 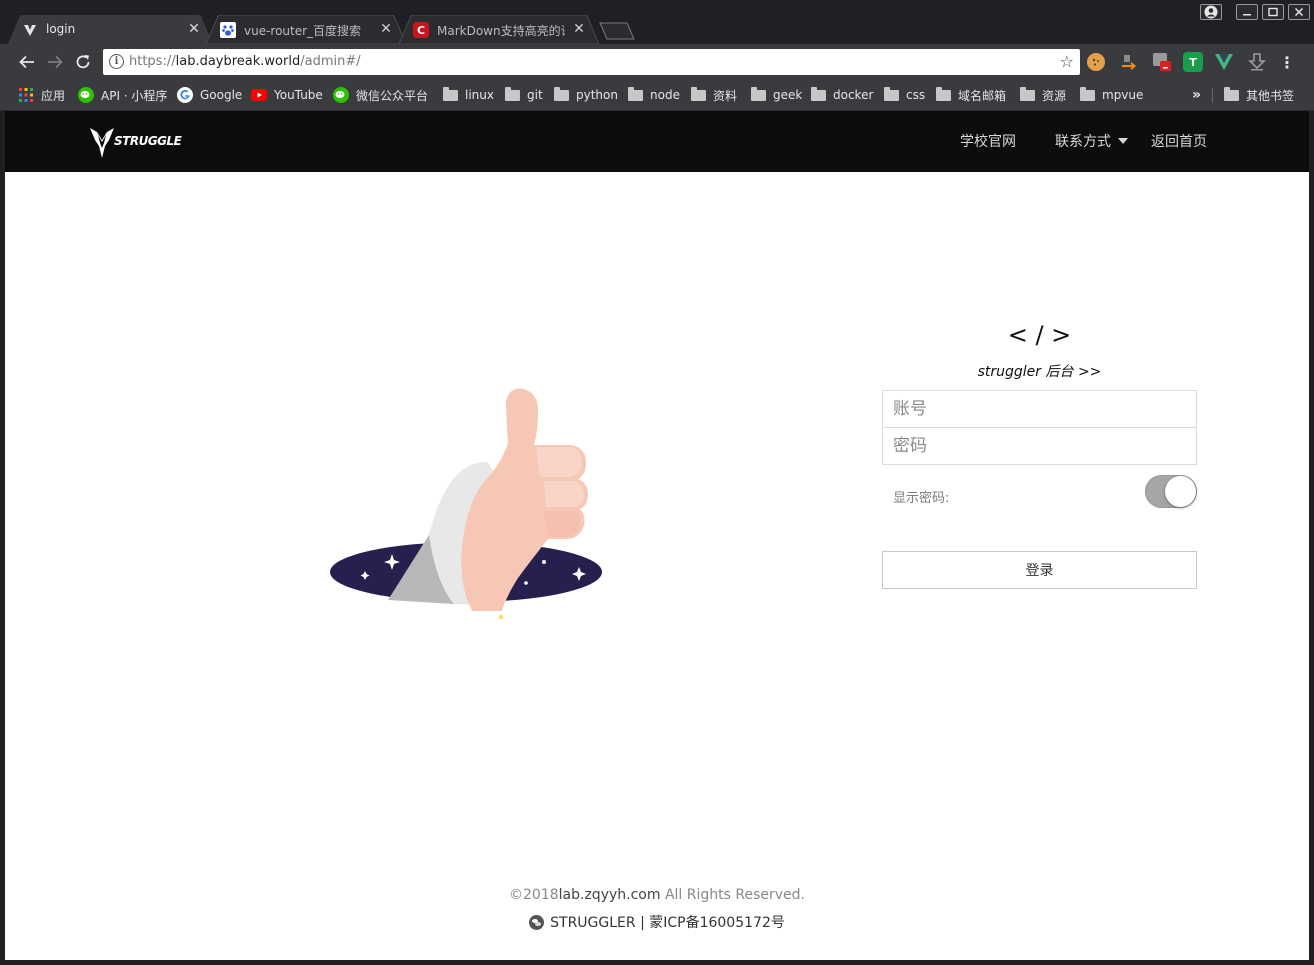 What do you see at coordinates (135, 143) in the screenshot?
I see `site-logo: STRUGGLE` at bounding box center [135, 143].